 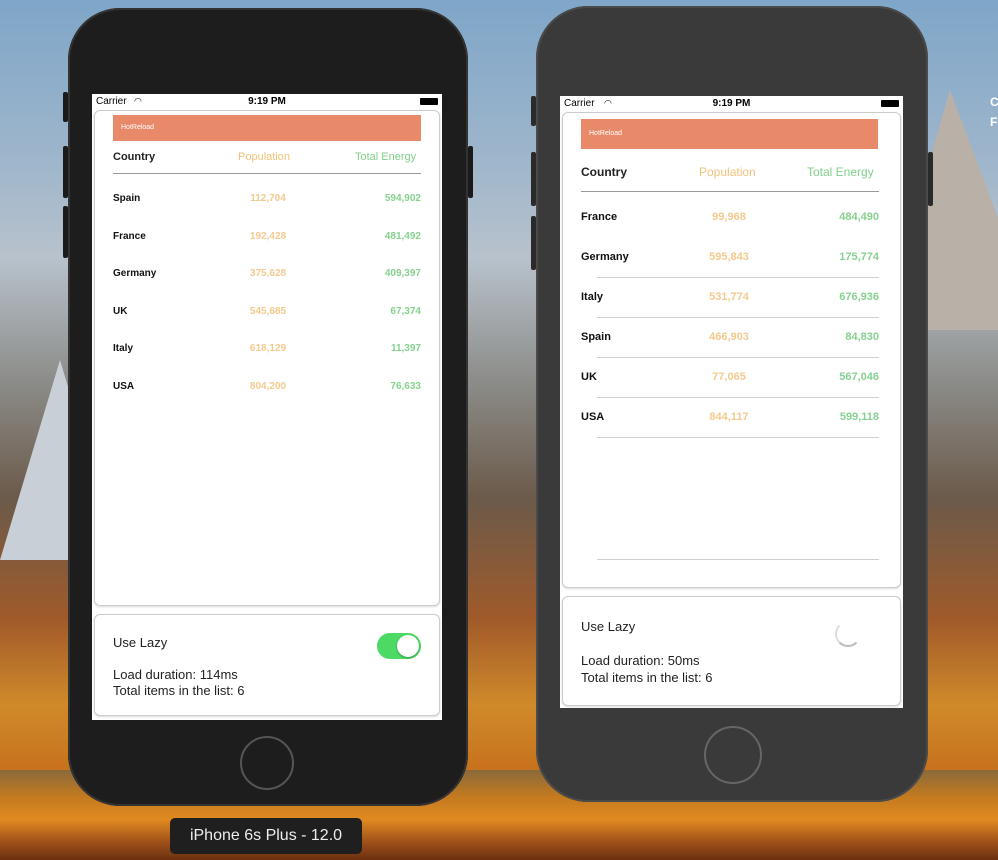 I want to click on cell-energy: 567,046, so click(x=859, y=377).